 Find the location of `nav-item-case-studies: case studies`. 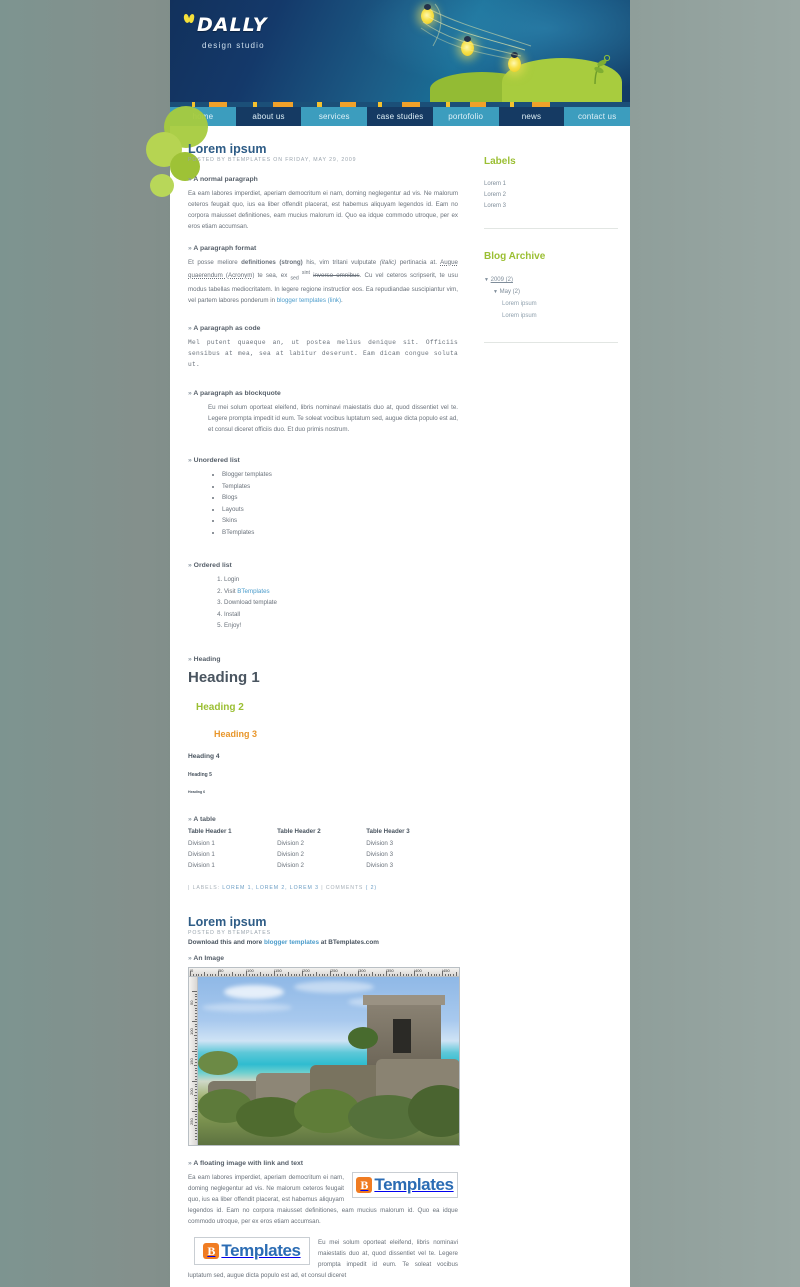

nav-item-case-studies: case studies is located at coordinates (400, 116).